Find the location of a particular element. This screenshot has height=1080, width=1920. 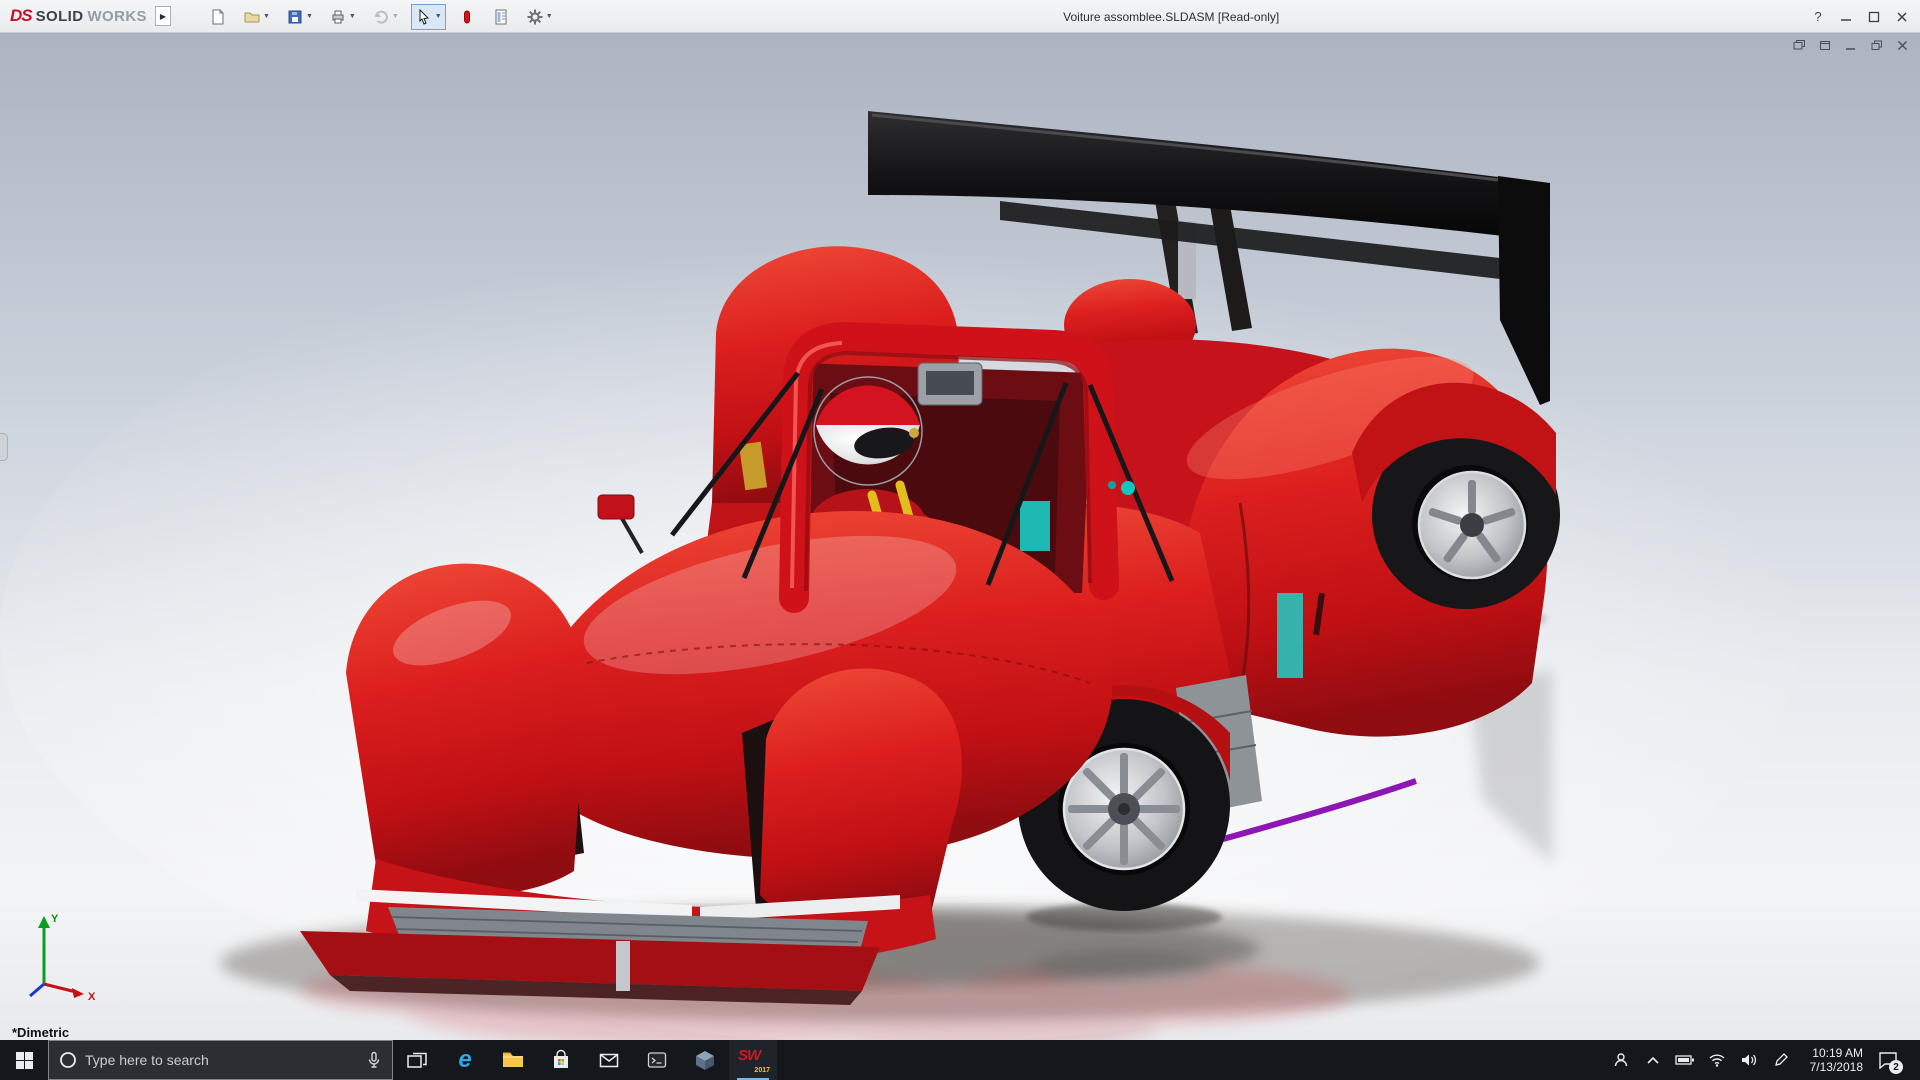

close-button is located at coordinates (1902, 17).